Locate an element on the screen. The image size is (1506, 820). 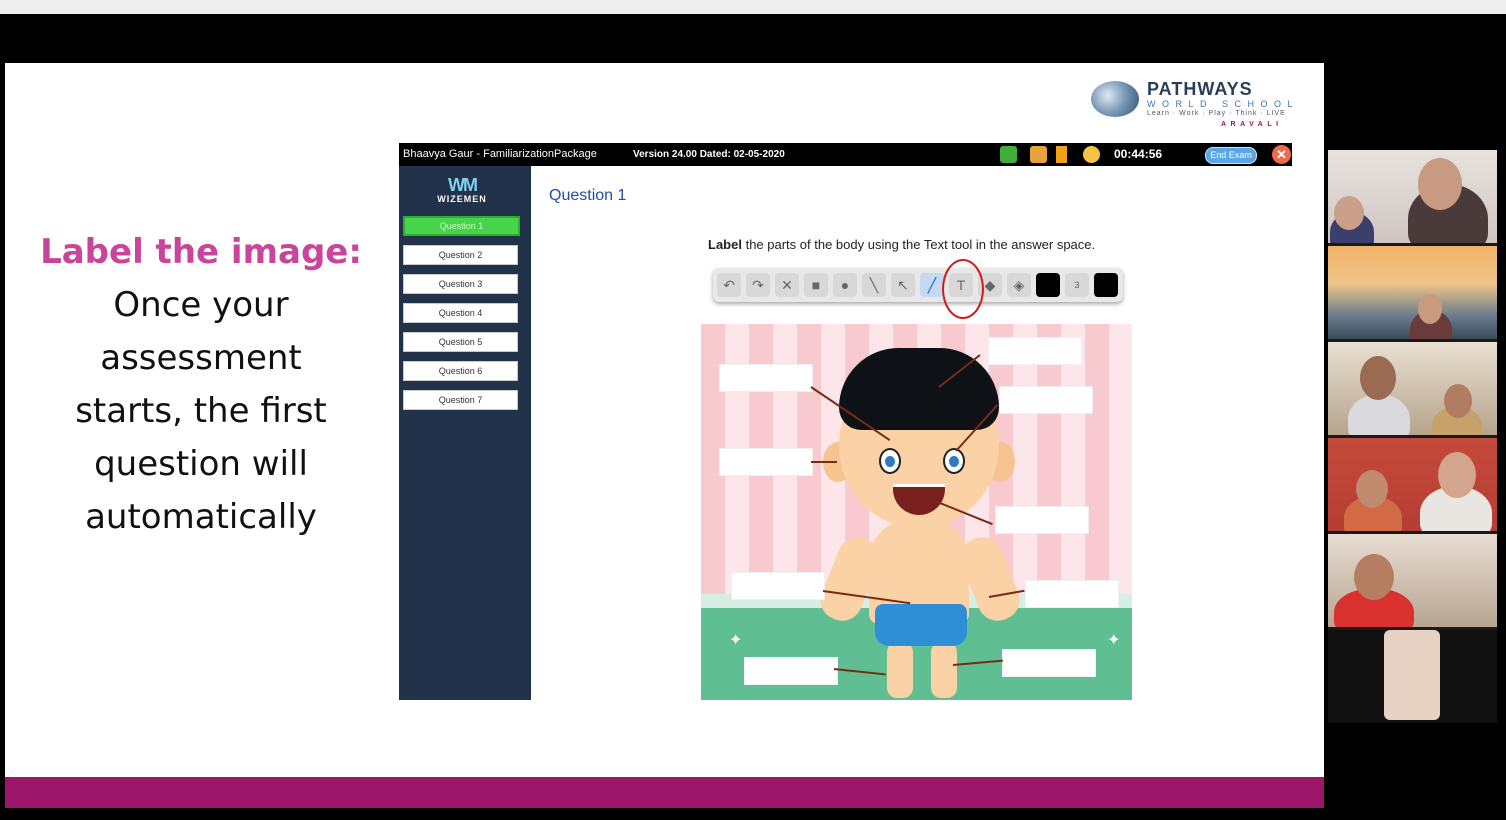
boy-left-eye is located at coordinates (890, 461).